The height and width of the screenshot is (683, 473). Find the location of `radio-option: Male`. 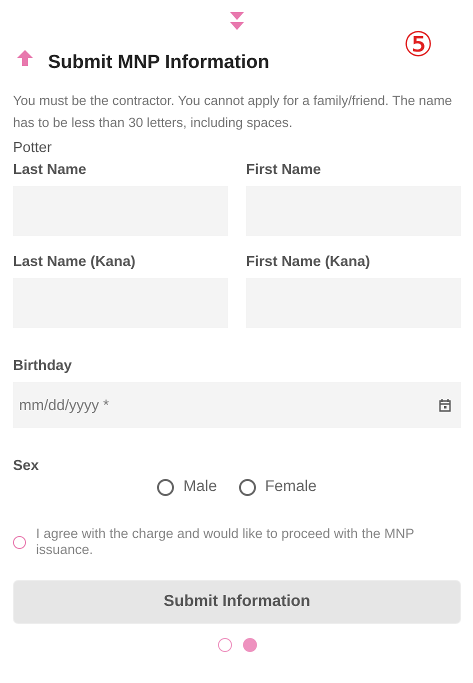

radio-option: Male is located at coordinates (187, 487).